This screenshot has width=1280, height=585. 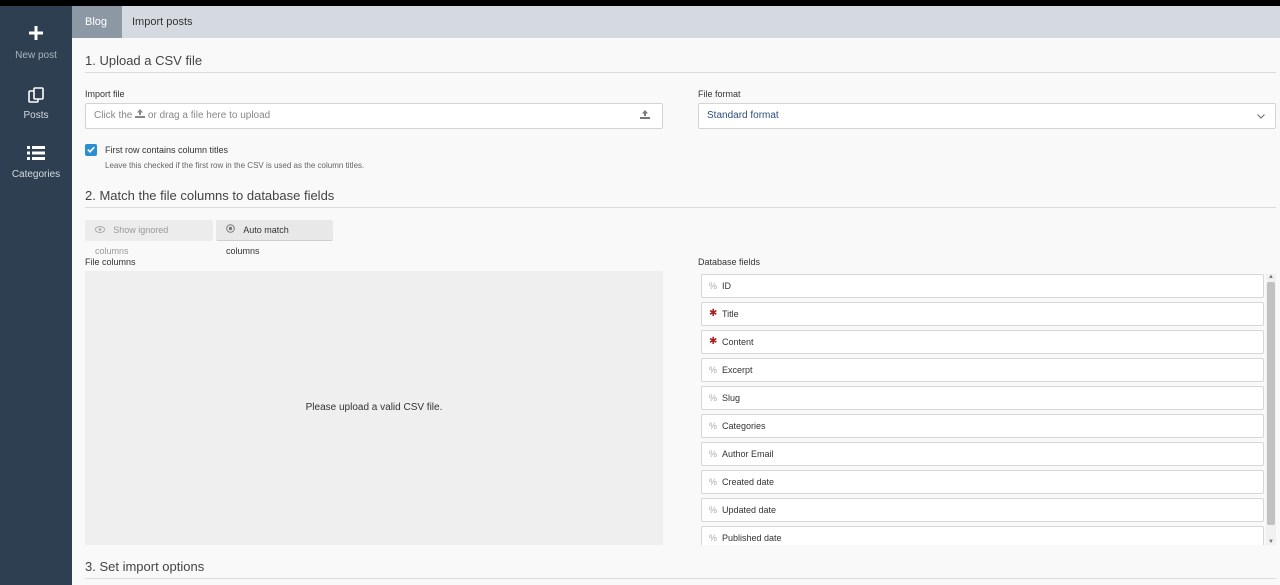 What do you see at coordinates (982, 482) in the screenshot?
I see `database-field-item: % Created date` at bounding box center [982, 482].